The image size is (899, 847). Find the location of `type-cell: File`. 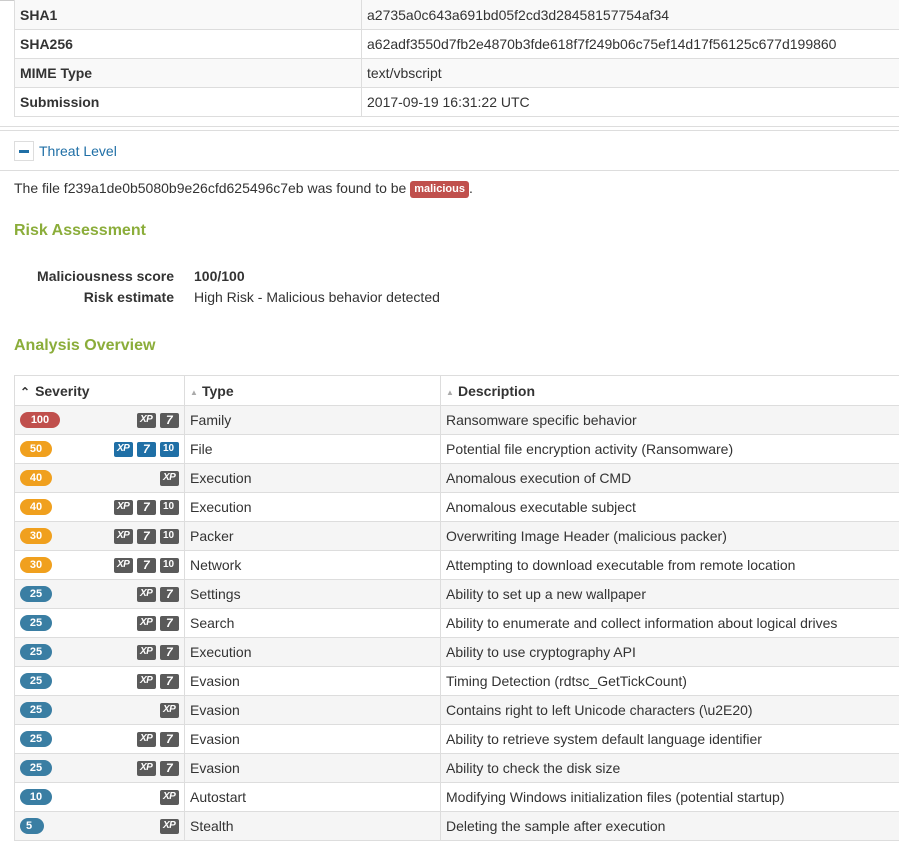

type-cell: File is located at coordinates (312, 449).